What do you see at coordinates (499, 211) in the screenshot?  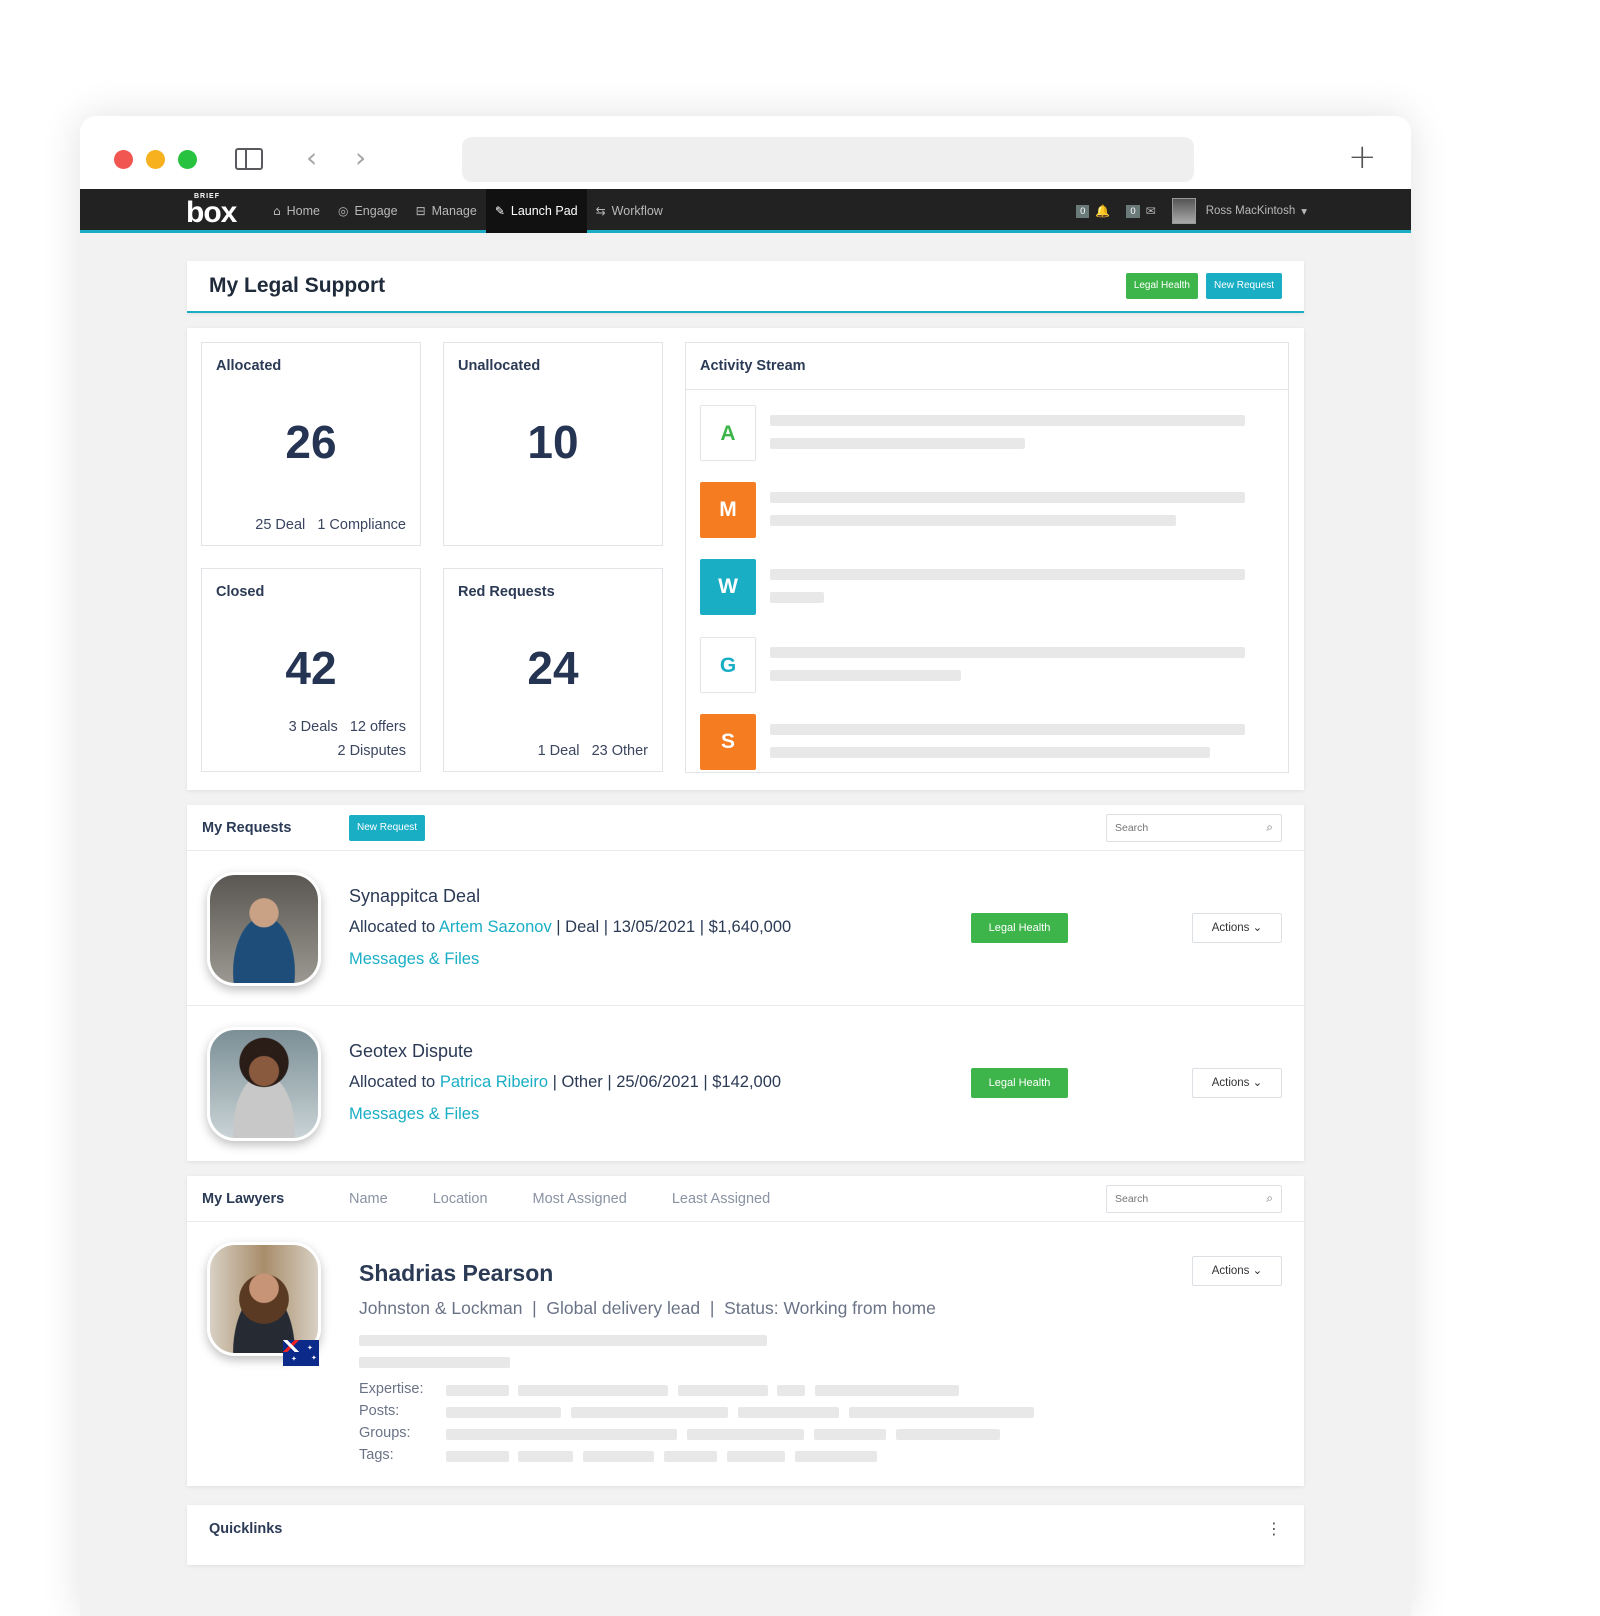 I see `rocket-icon: ✎` at bounding box center [499, 211].